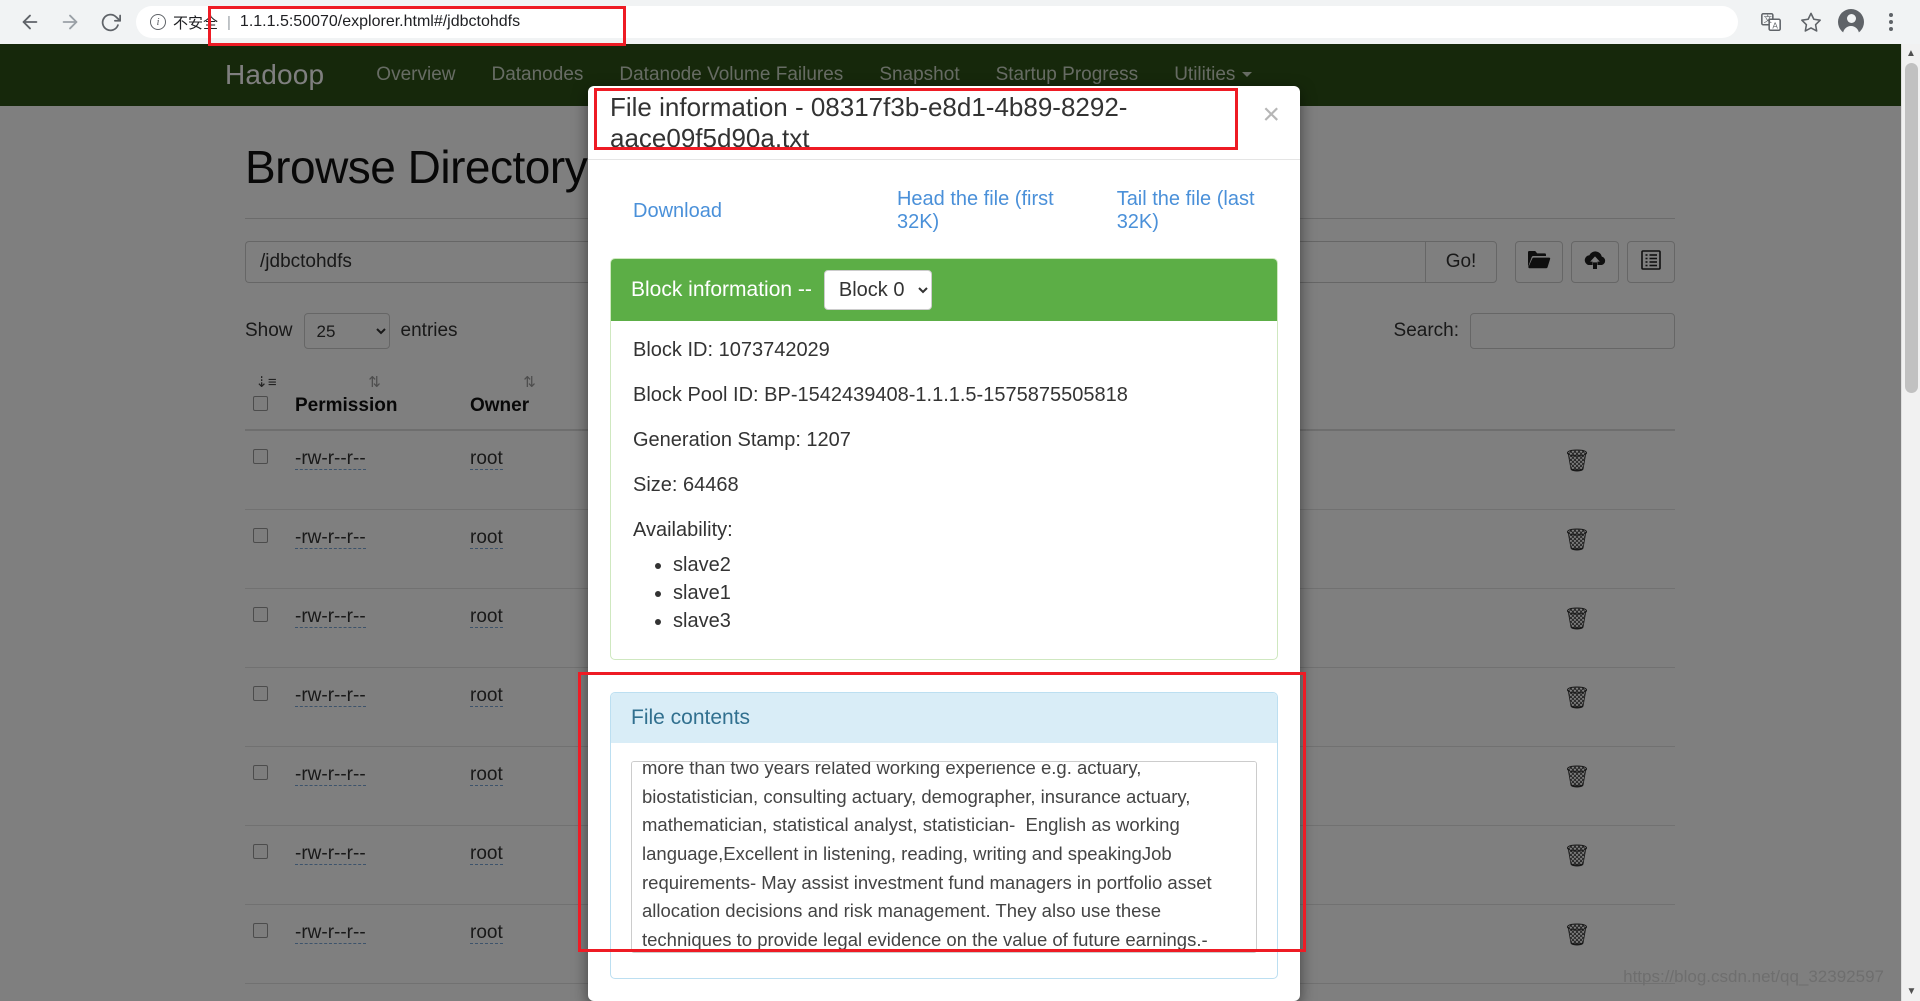 This screenshot has width=1920, height=1001. I want to click on file-contents-label: File contents, so click(691, 717).